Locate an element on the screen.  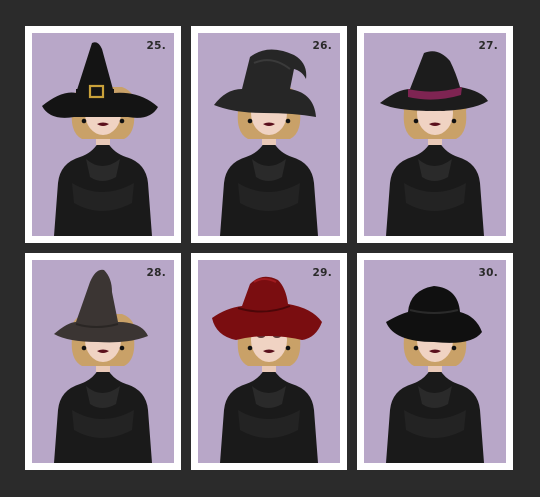
portrait-image-25: 25. is located at coordinates (103, 134).